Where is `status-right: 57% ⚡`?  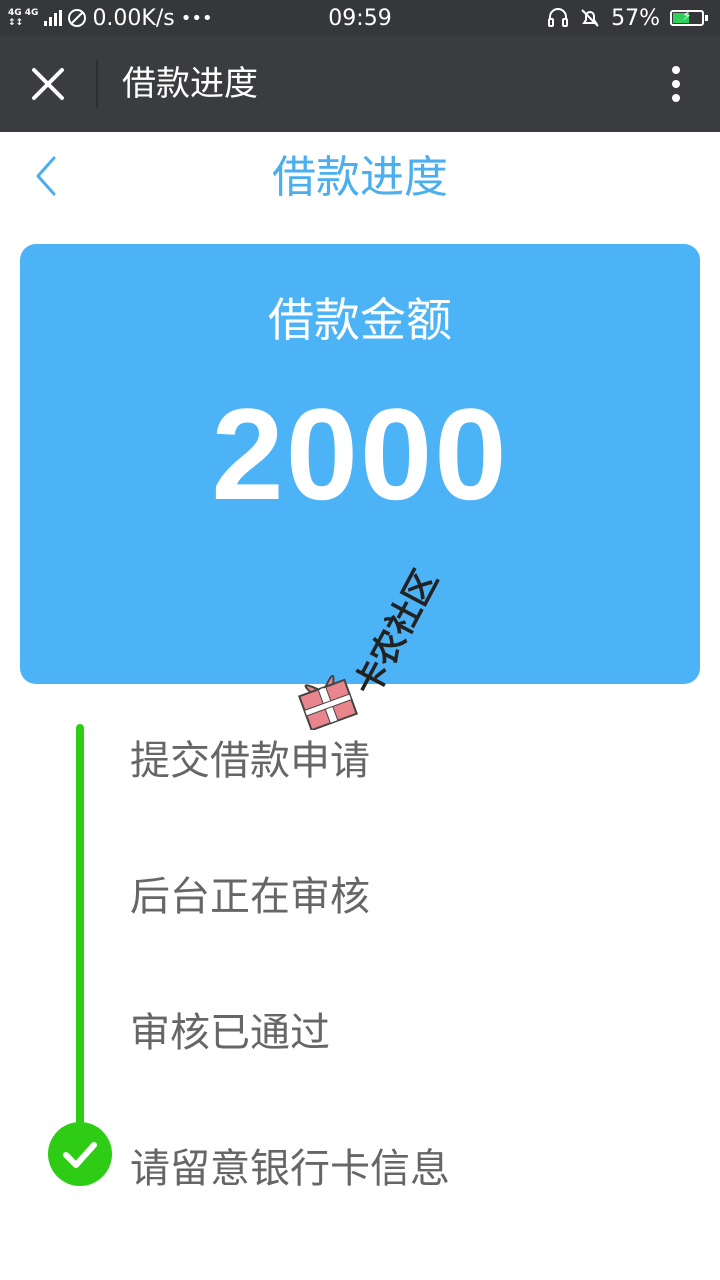
status-right: 57% ⚡ is located at coordinates (627, 18).